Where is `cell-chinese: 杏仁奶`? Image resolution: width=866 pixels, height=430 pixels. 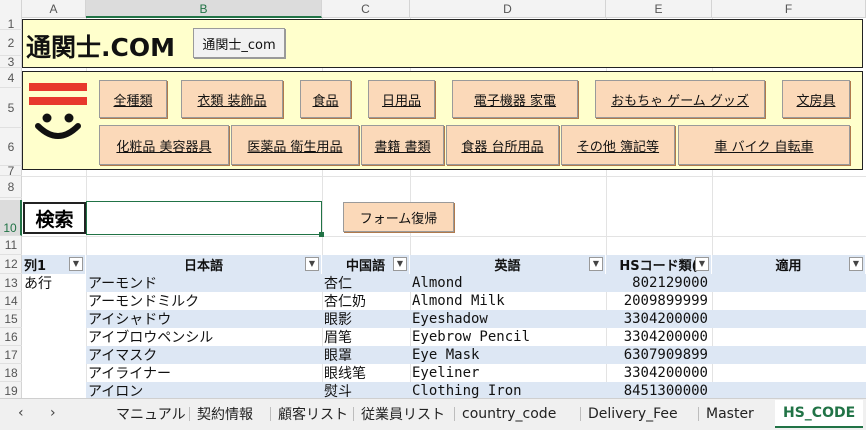 cell-chinese: 杏仁奶 is located at coordinates (366, 301).